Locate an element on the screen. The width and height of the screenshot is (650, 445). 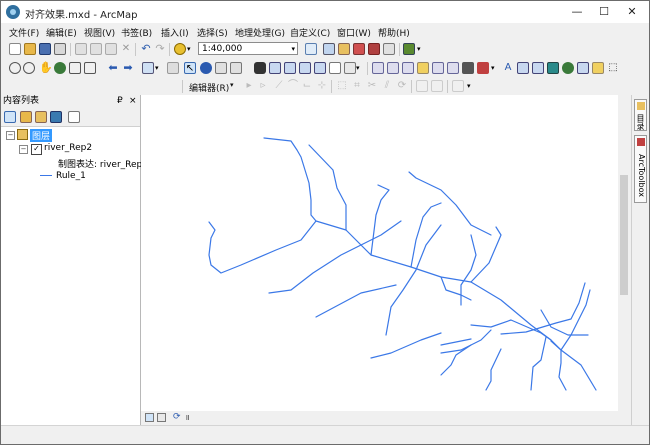
menu-help: 帮助(H) is located at coordinates (394, 32).